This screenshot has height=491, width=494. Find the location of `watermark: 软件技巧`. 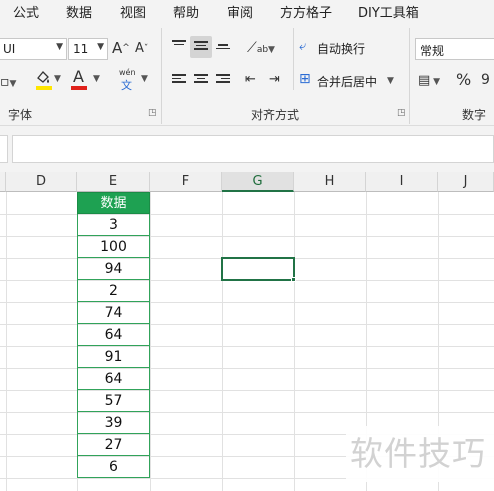

watermark: 软件技巧 is located at coordinates (420, 454).